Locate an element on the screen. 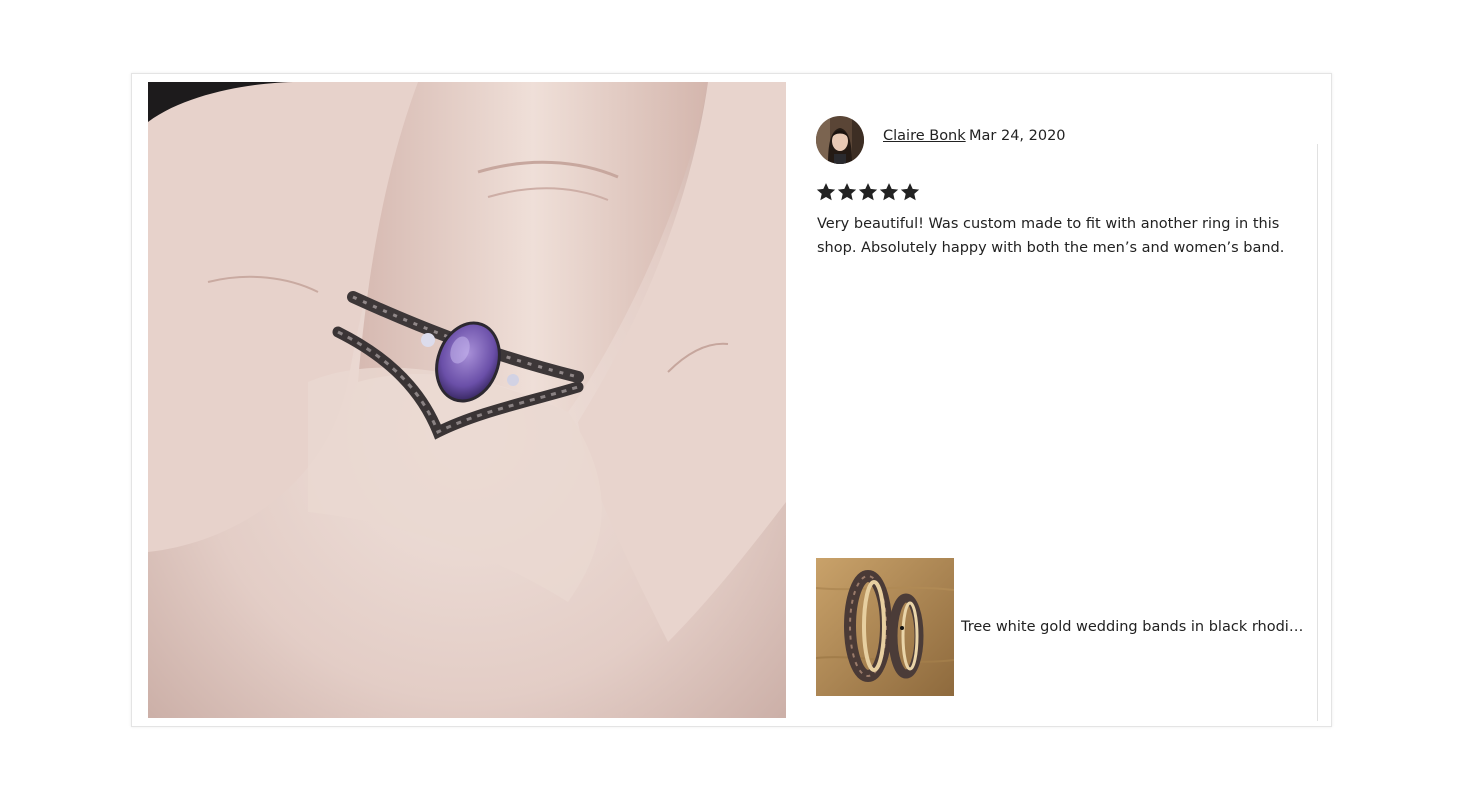  reviewer-avatar is located at coordinates (840, 140).